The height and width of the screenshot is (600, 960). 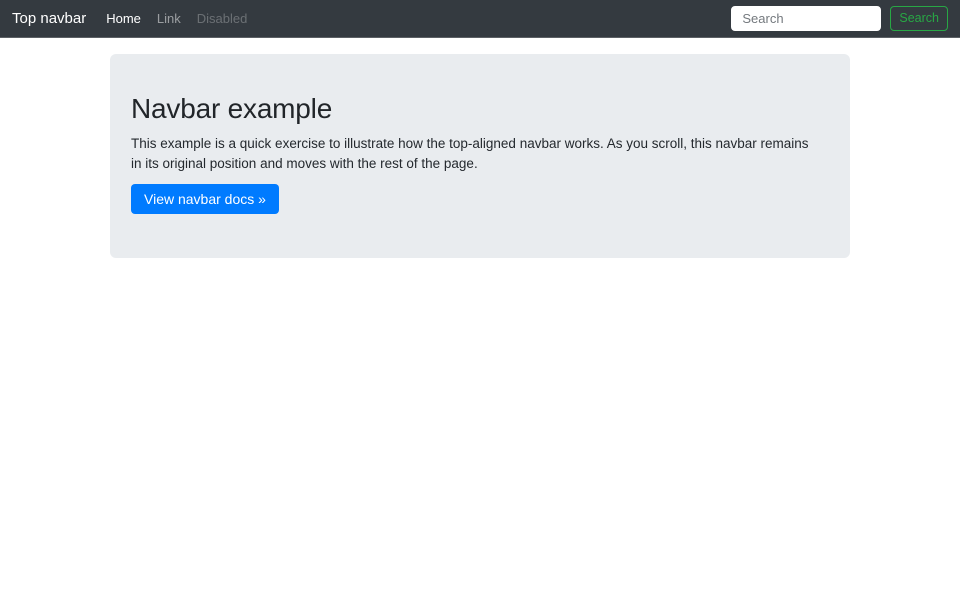 What do you see at coordinates (806, 18) in the screenshot?
I see `search-input` at bounding box center [806, 18].